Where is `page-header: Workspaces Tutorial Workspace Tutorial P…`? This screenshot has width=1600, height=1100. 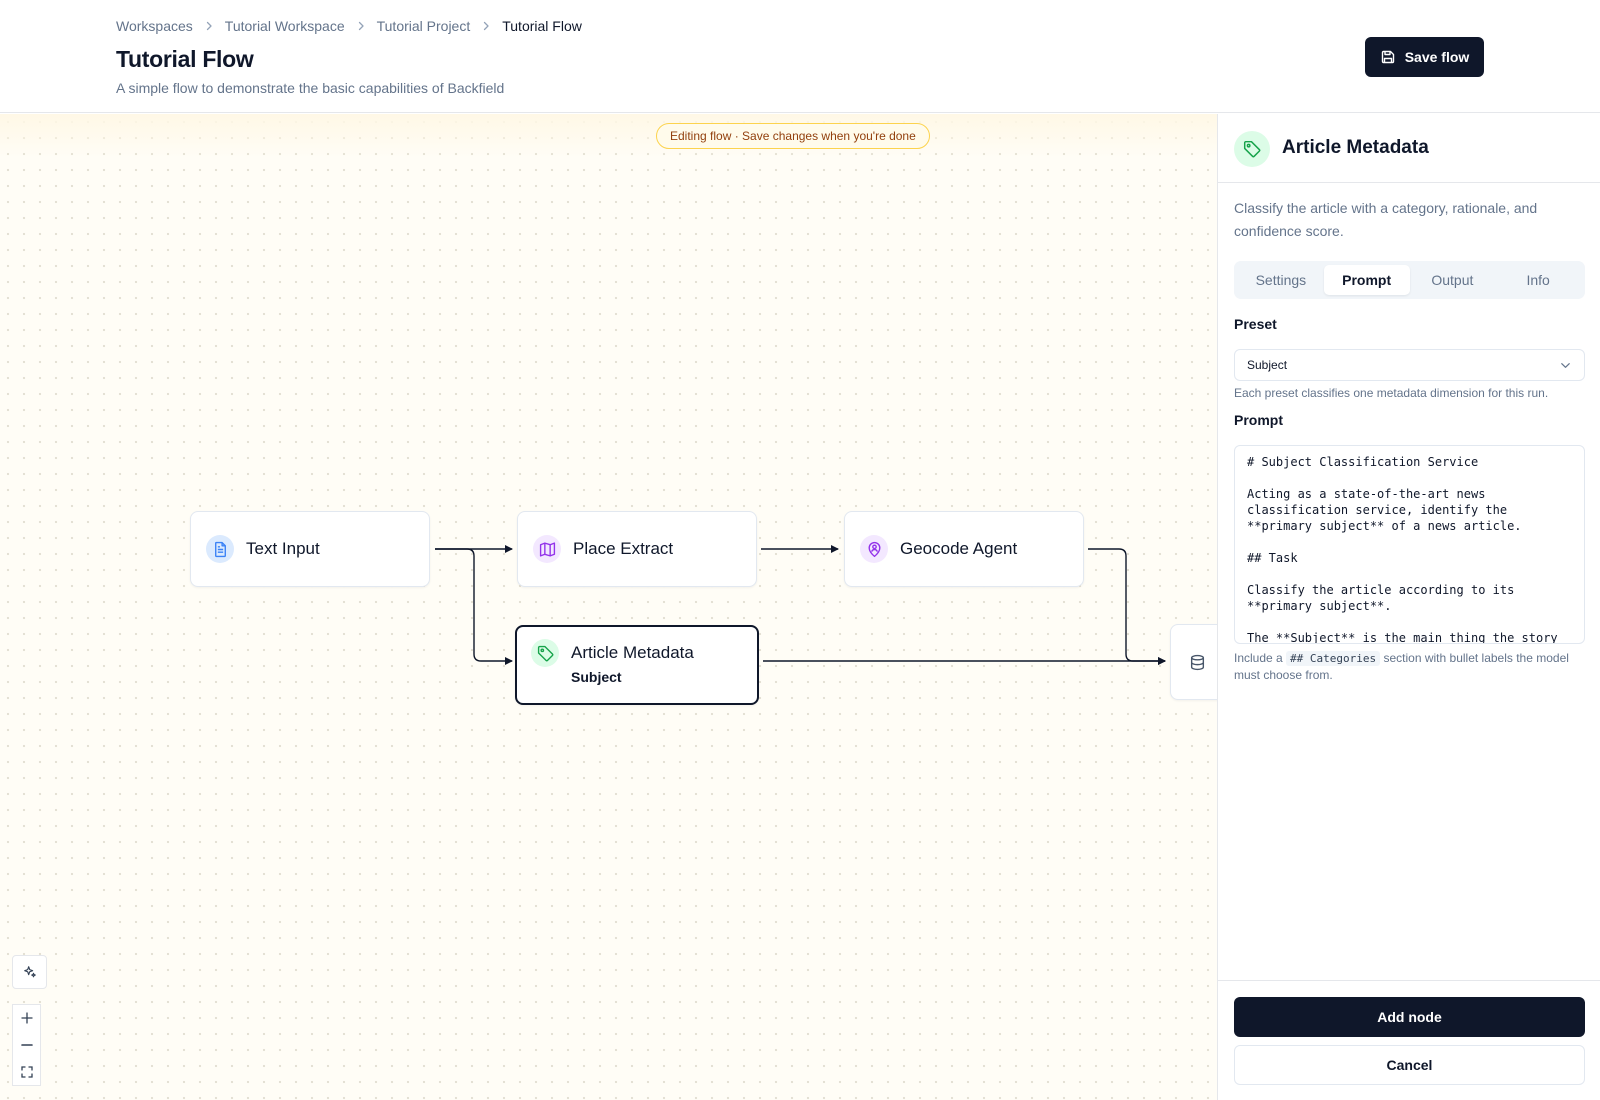 page-header: Workspaces Tutorial Workspace Tutorial P… is located at coordinates (800, 56).